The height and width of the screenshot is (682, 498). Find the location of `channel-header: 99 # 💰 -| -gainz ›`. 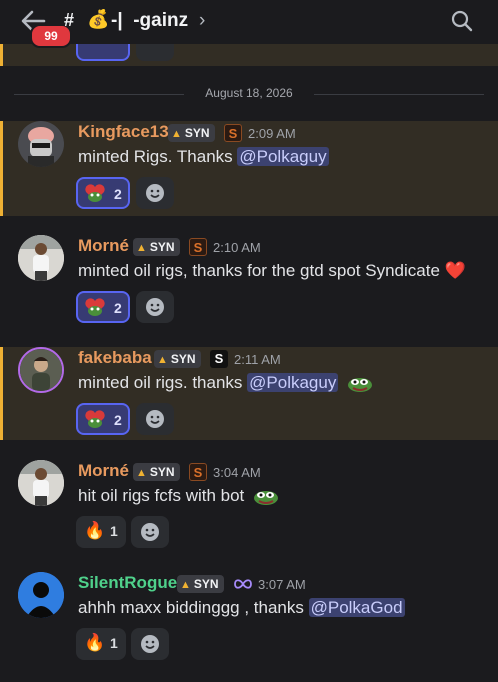

channel-header: 99 # 💰 -| -gainz › is located at coordinates (249, 24).